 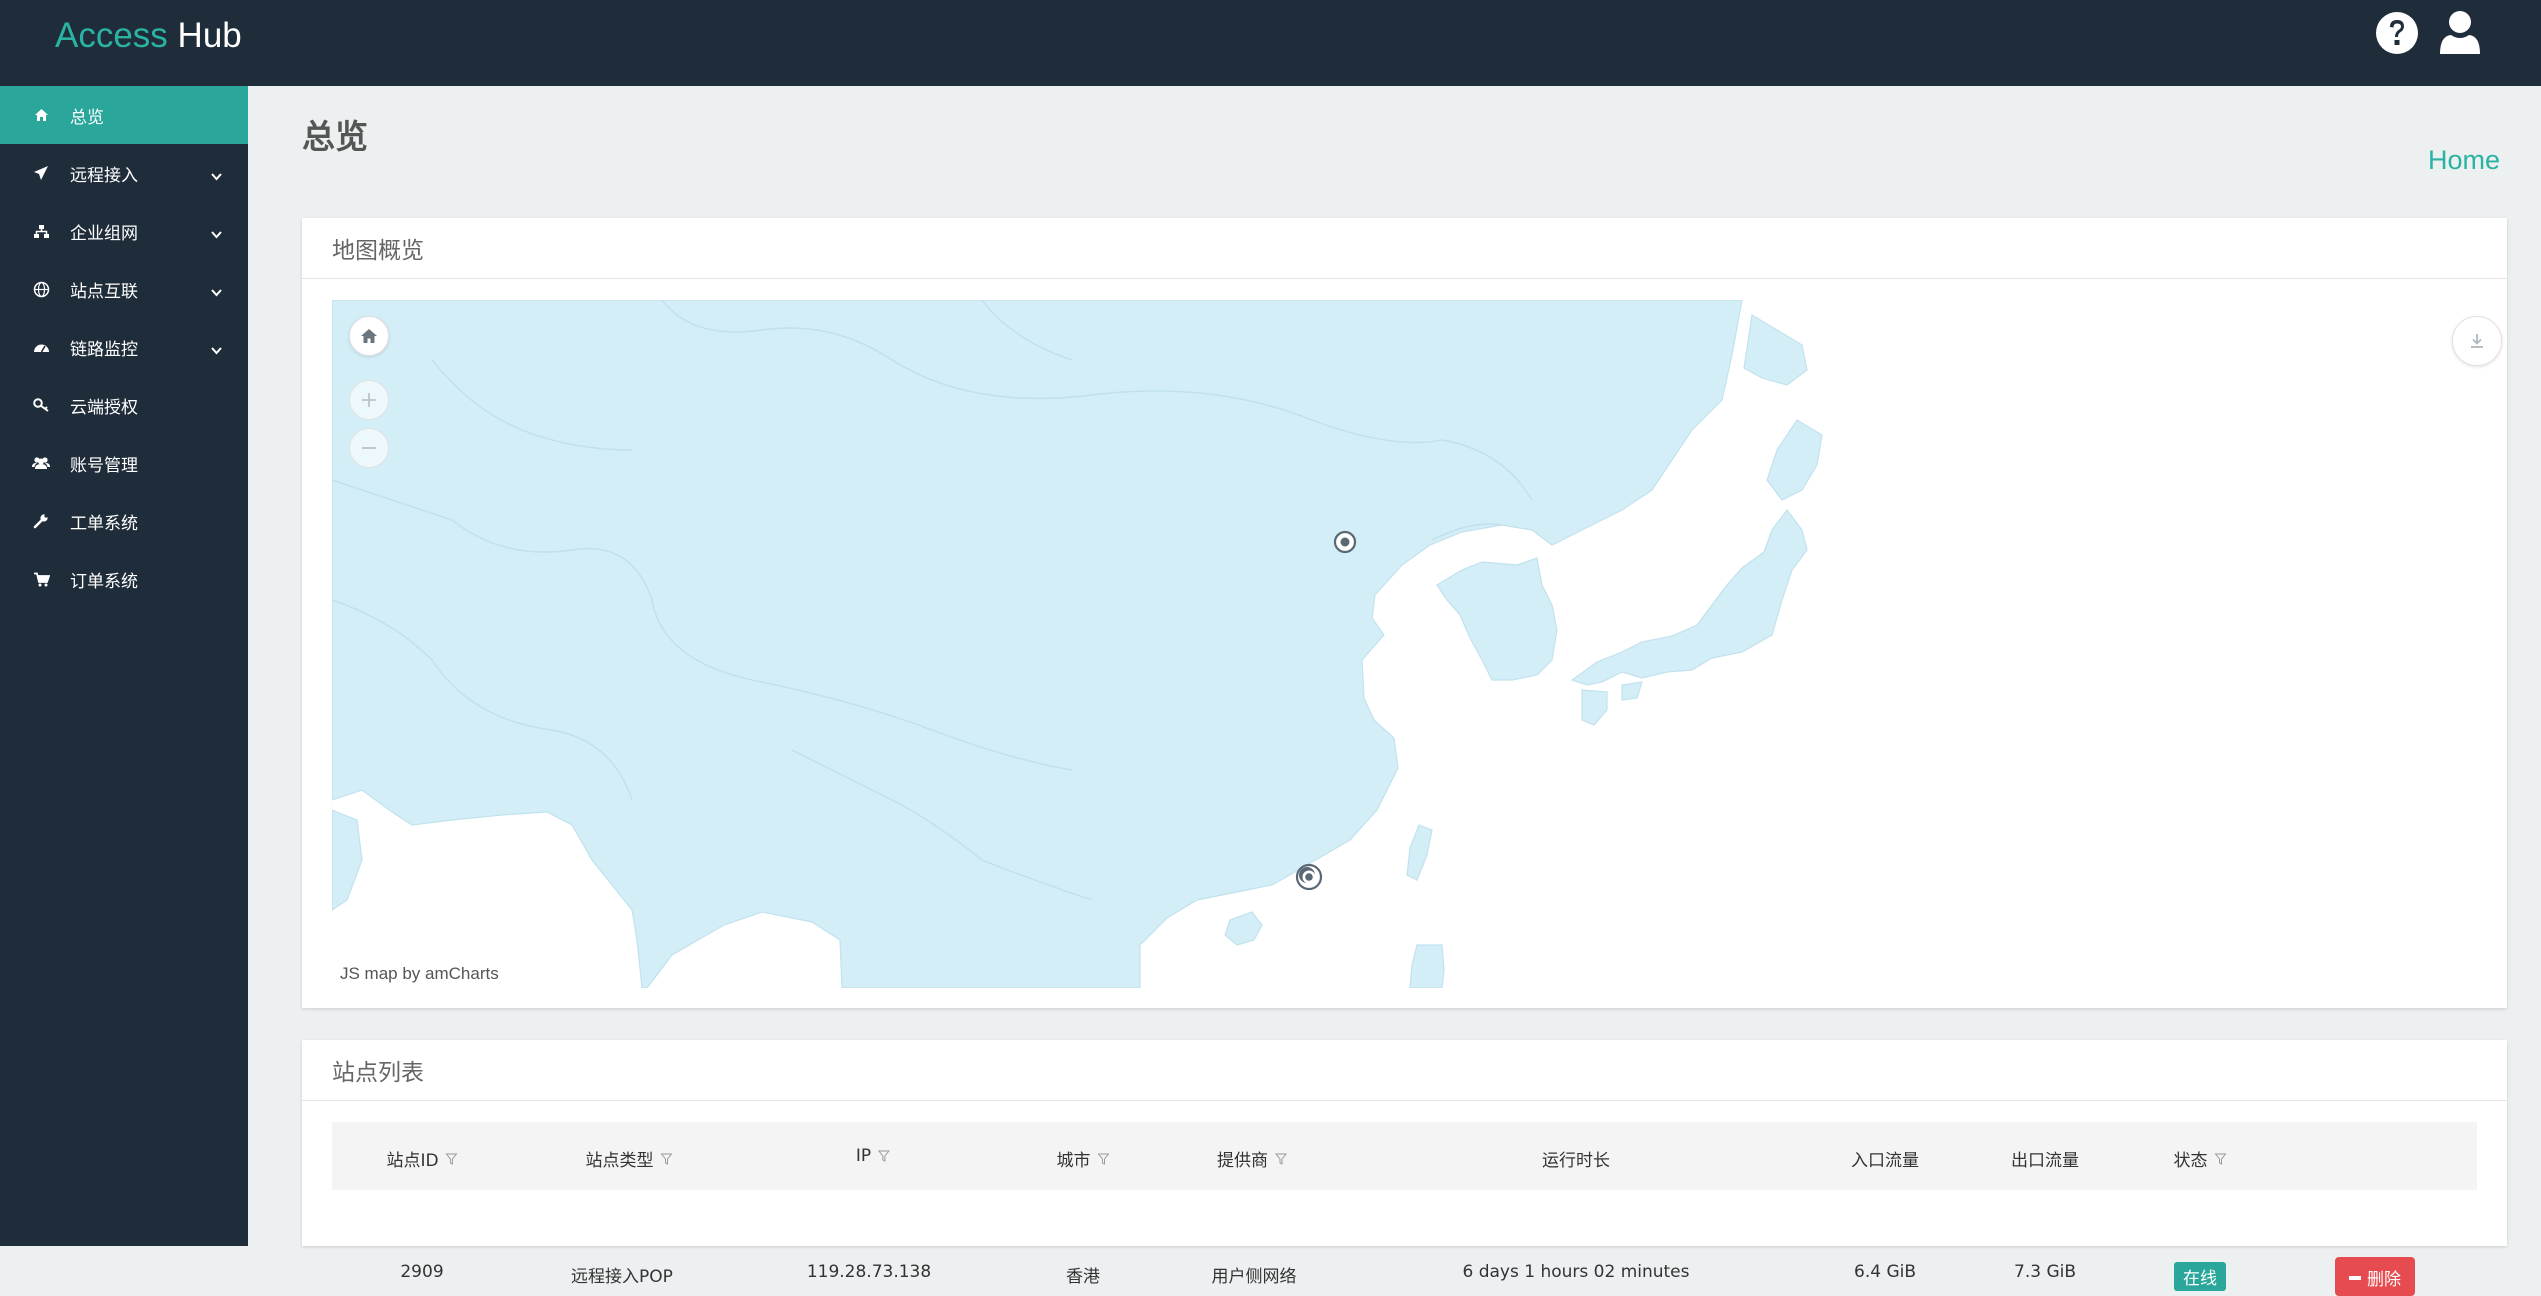 I want to click on page-title: 总览, so click(x=335, y=136).